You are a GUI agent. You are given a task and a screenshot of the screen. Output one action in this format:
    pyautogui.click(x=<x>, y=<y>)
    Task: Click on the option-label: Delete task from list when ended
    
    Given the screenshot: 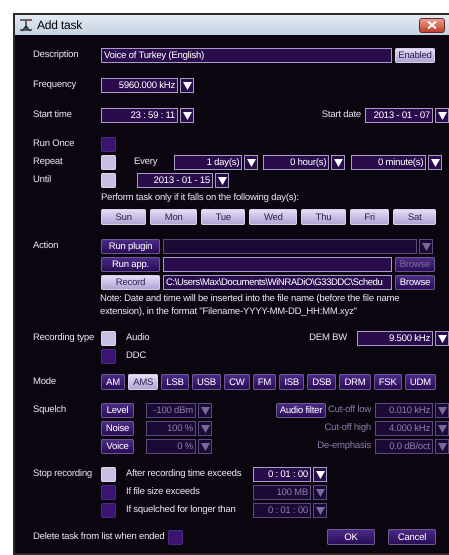 What is the action you would take?
    pyautogui.click(x=98, y=537)
    